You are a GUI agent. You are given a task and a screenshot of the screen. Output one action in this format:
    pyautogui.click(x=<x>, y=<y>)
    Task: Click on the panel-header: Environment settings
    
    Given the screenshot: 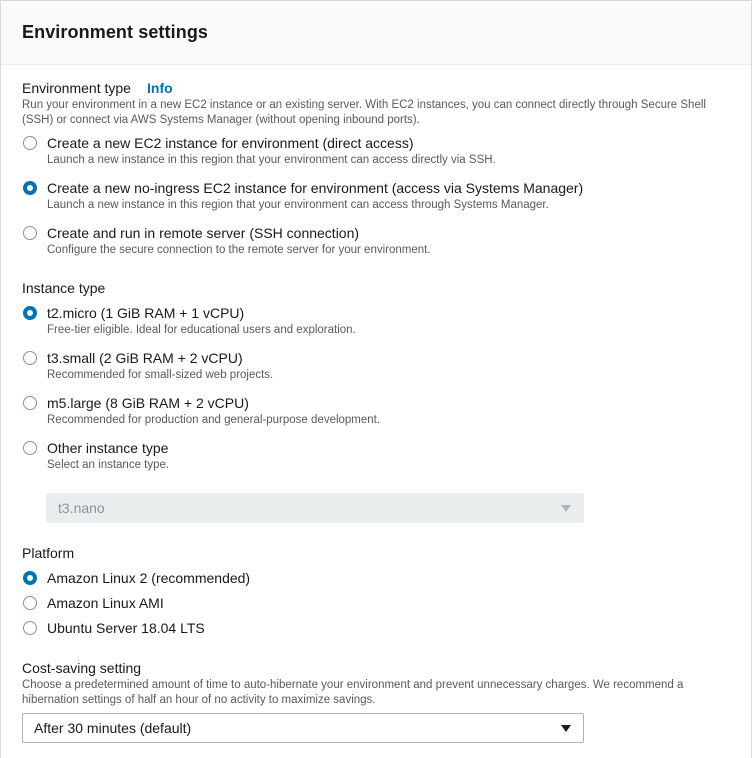 What is the action you would take?
    pyautogui.click(x=376, y=33)
    